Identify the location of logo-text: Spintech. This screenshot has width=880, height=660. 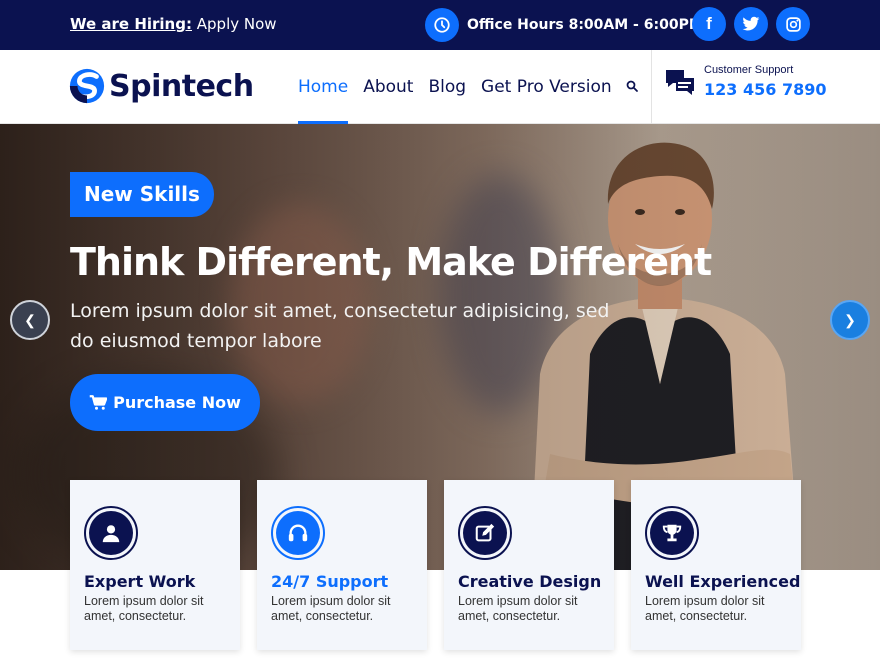
(181, 86).